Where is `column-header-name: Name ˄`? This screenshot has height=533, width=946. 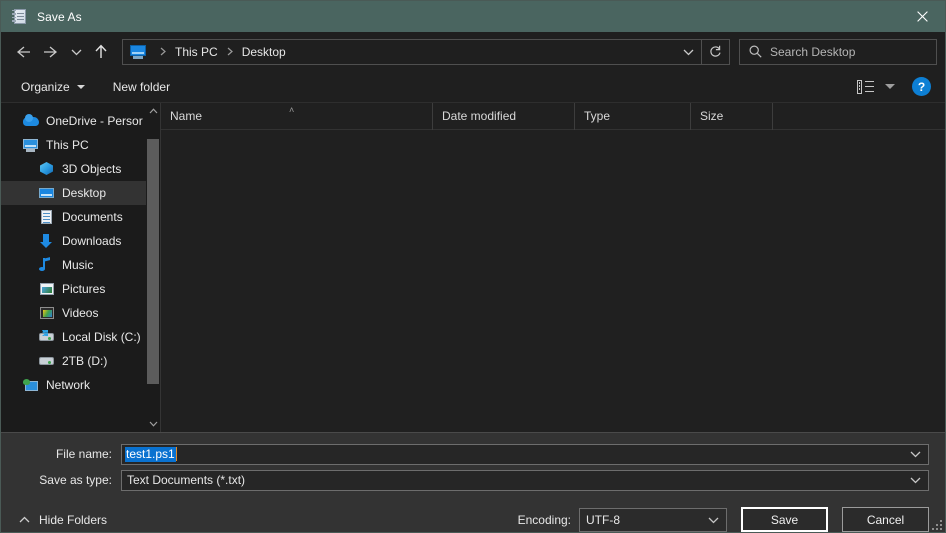 column-header-name: Name ˄ is located at coordinates (297, 116).